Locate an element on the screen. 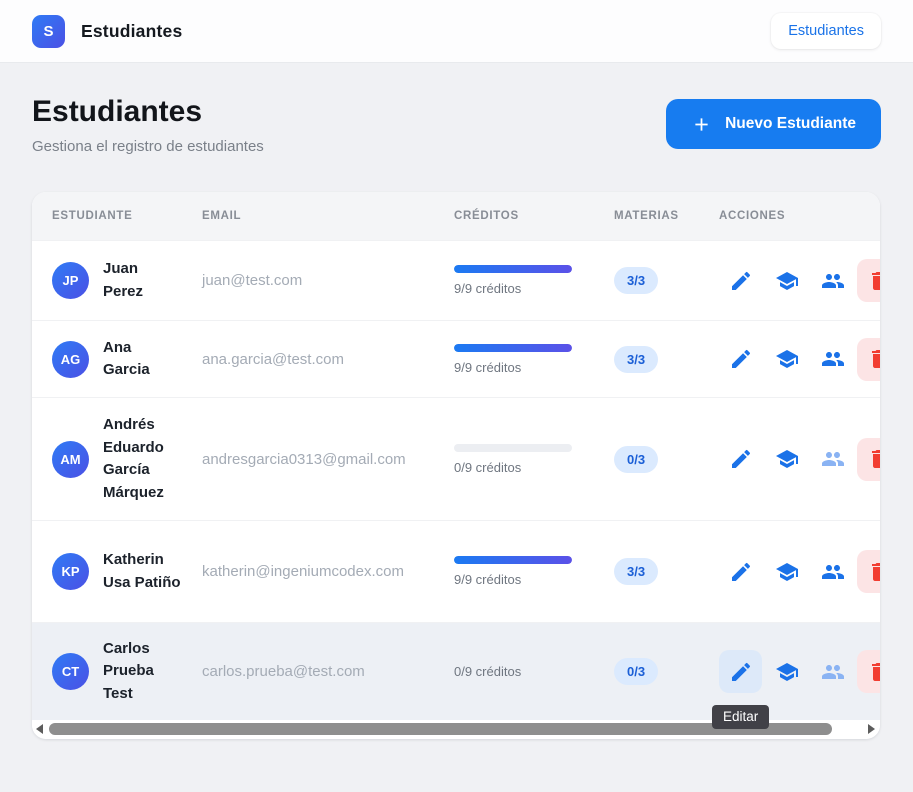  column-header-materias: Materias is located at coordinates (646, 216).